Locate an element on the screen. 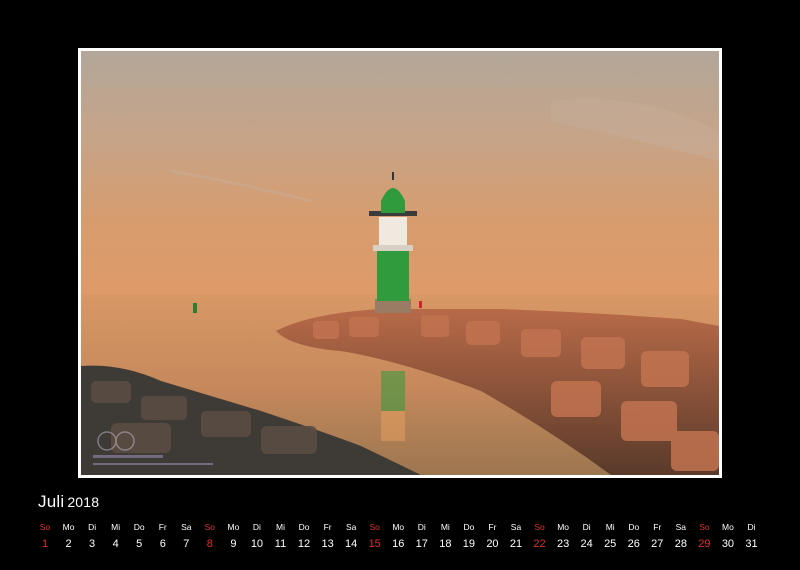 This screenshot has width=800, height=570. calendar-day: So 1 is located at coordinates (45, 537).